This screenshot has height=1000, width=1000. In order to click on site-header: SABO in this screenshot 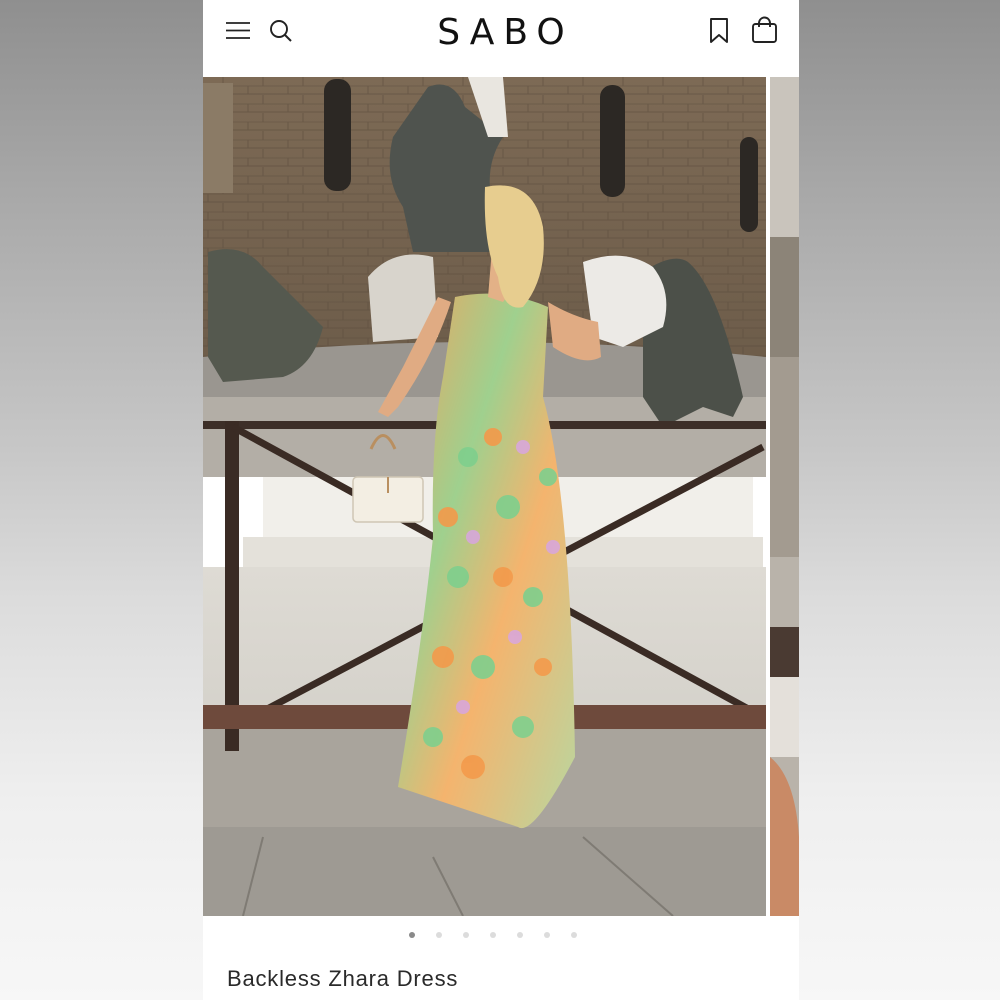, I will do `click(501, 38)`.